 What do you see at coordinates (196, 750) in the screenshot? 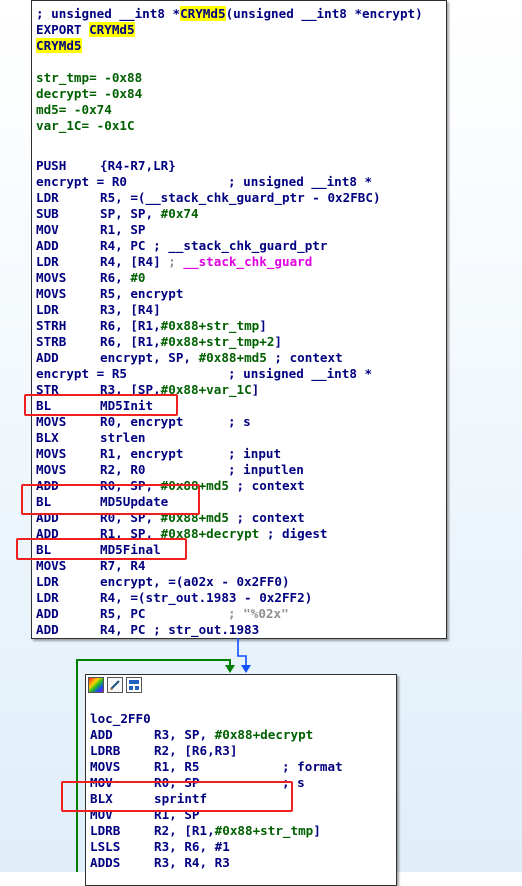
I see `operands: R2, [R6,R3]` at bounding box center [196, 750].